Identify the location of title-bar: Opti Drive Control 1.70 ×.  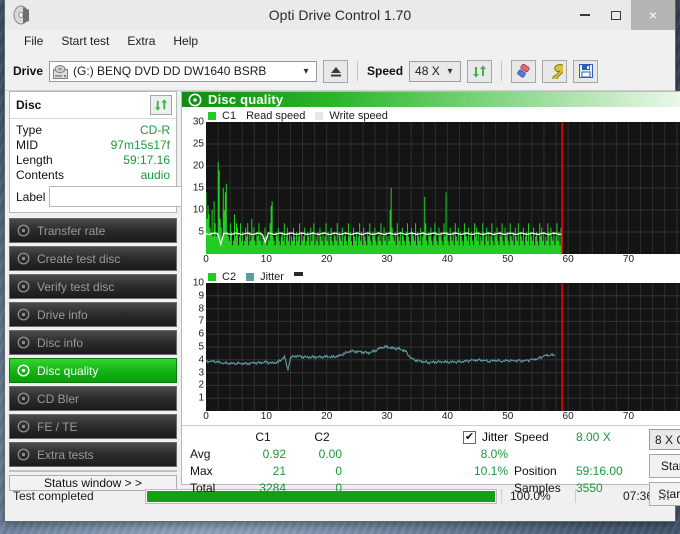
(340, 15).